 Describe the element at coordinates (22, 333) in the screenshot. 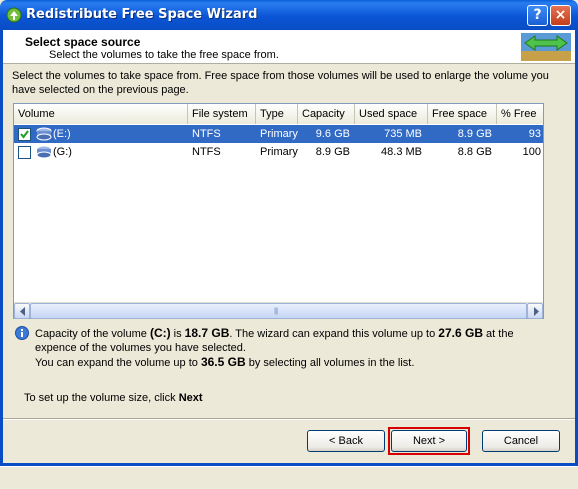

I see `info-icon` at that location.